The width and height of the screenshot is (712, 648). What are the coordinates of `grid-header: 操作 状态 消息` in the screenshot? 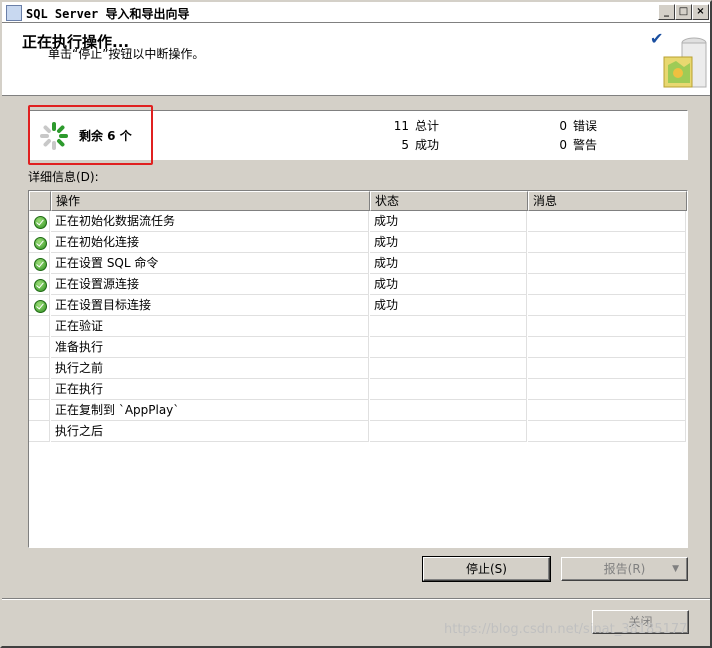 It's located at (358, 201).